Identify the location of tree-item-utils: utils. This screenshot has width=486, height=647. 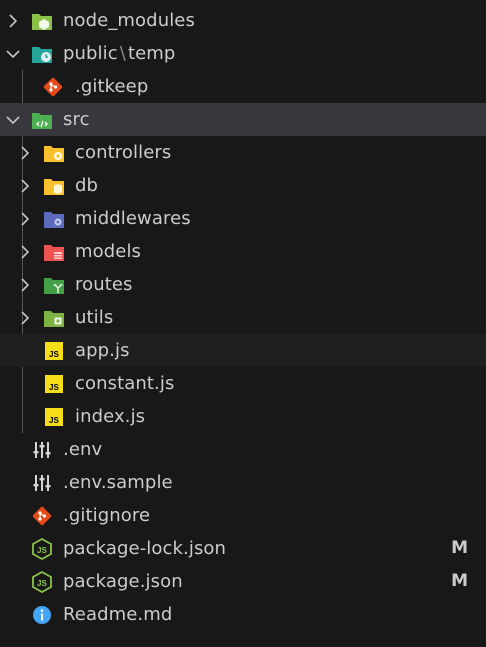
(243, 317).